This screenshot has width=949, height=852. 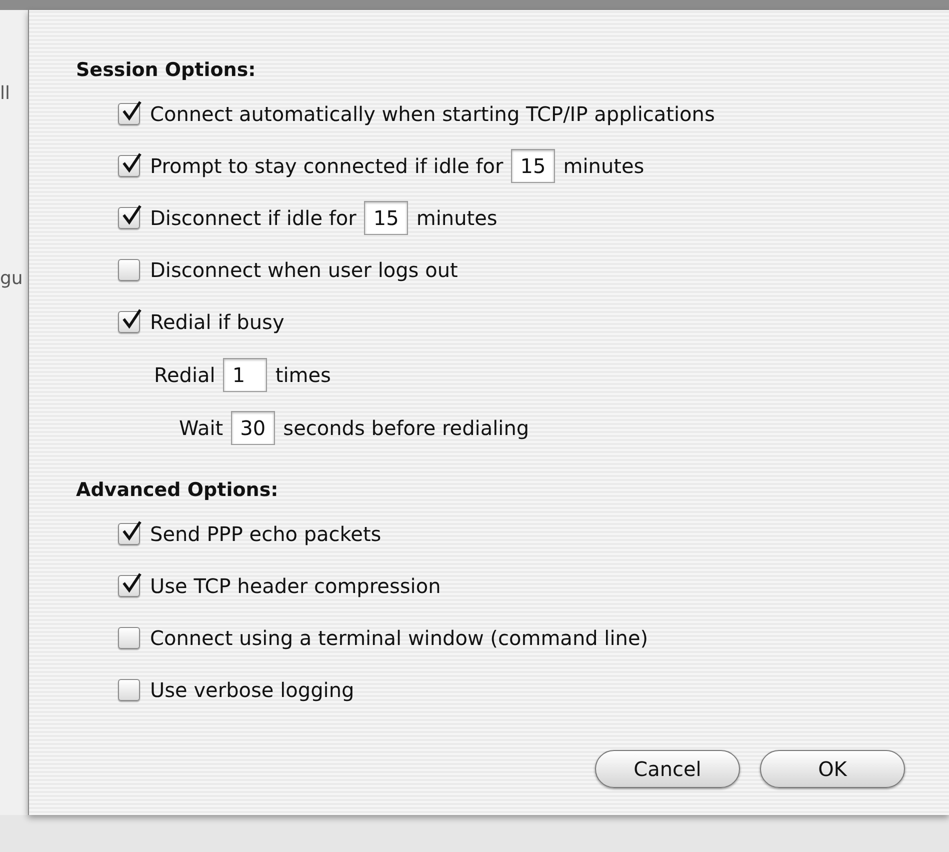 What do you see at coordinates (399, 638) in the screenshot?
I see `option-label: Connect using a terminal window (command line)` at bounding box center [399, 638].